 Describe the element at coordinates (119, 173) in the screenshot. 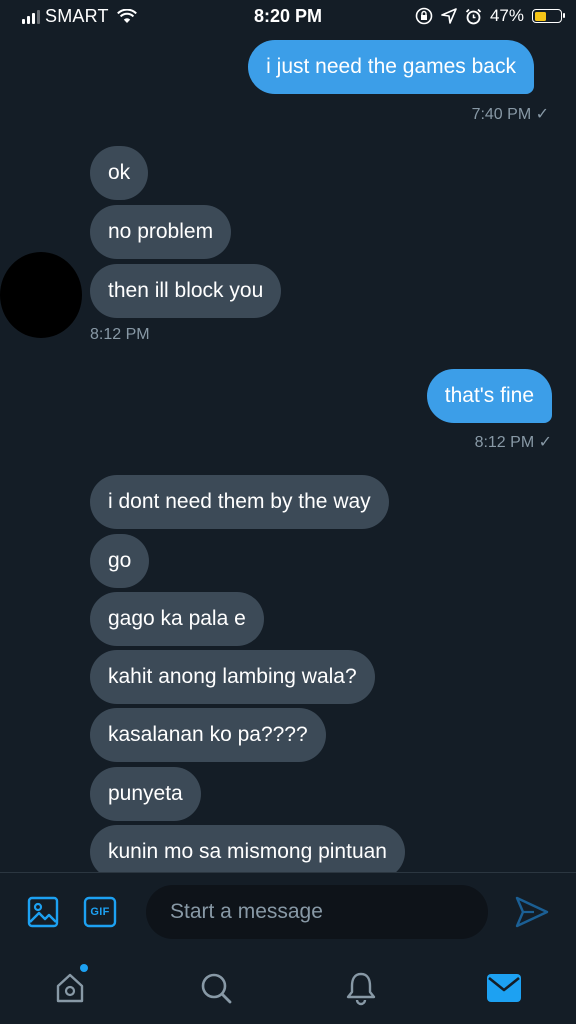

I see `message-incoming: ok` at that location.